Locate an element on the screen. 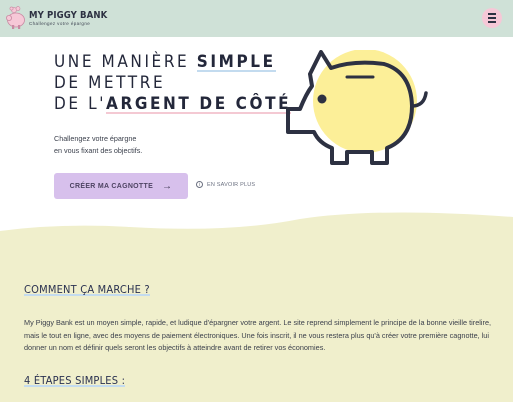 This screenshot has width=513, height=402. learn-more-link: i EN SAVOIR PLUS is located at coordinates (225, 184).